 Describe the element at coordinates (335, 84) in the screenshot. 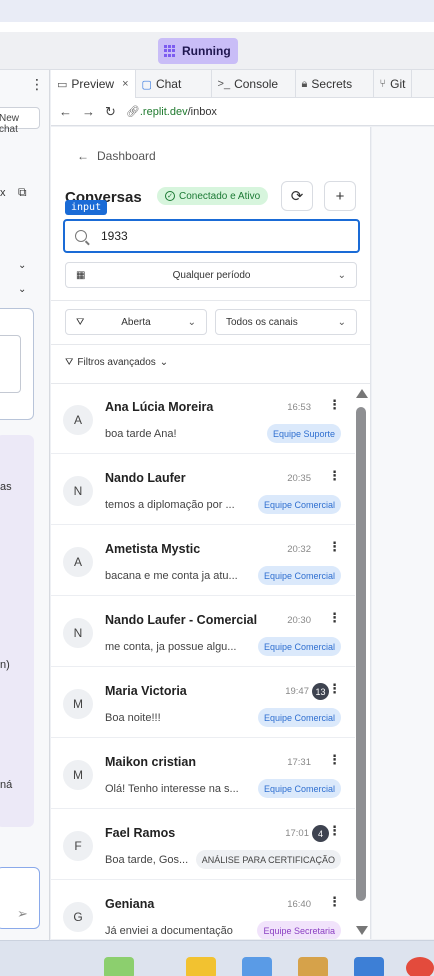

I see `tab-secrets: 🔒︎ Secrets` at that location.